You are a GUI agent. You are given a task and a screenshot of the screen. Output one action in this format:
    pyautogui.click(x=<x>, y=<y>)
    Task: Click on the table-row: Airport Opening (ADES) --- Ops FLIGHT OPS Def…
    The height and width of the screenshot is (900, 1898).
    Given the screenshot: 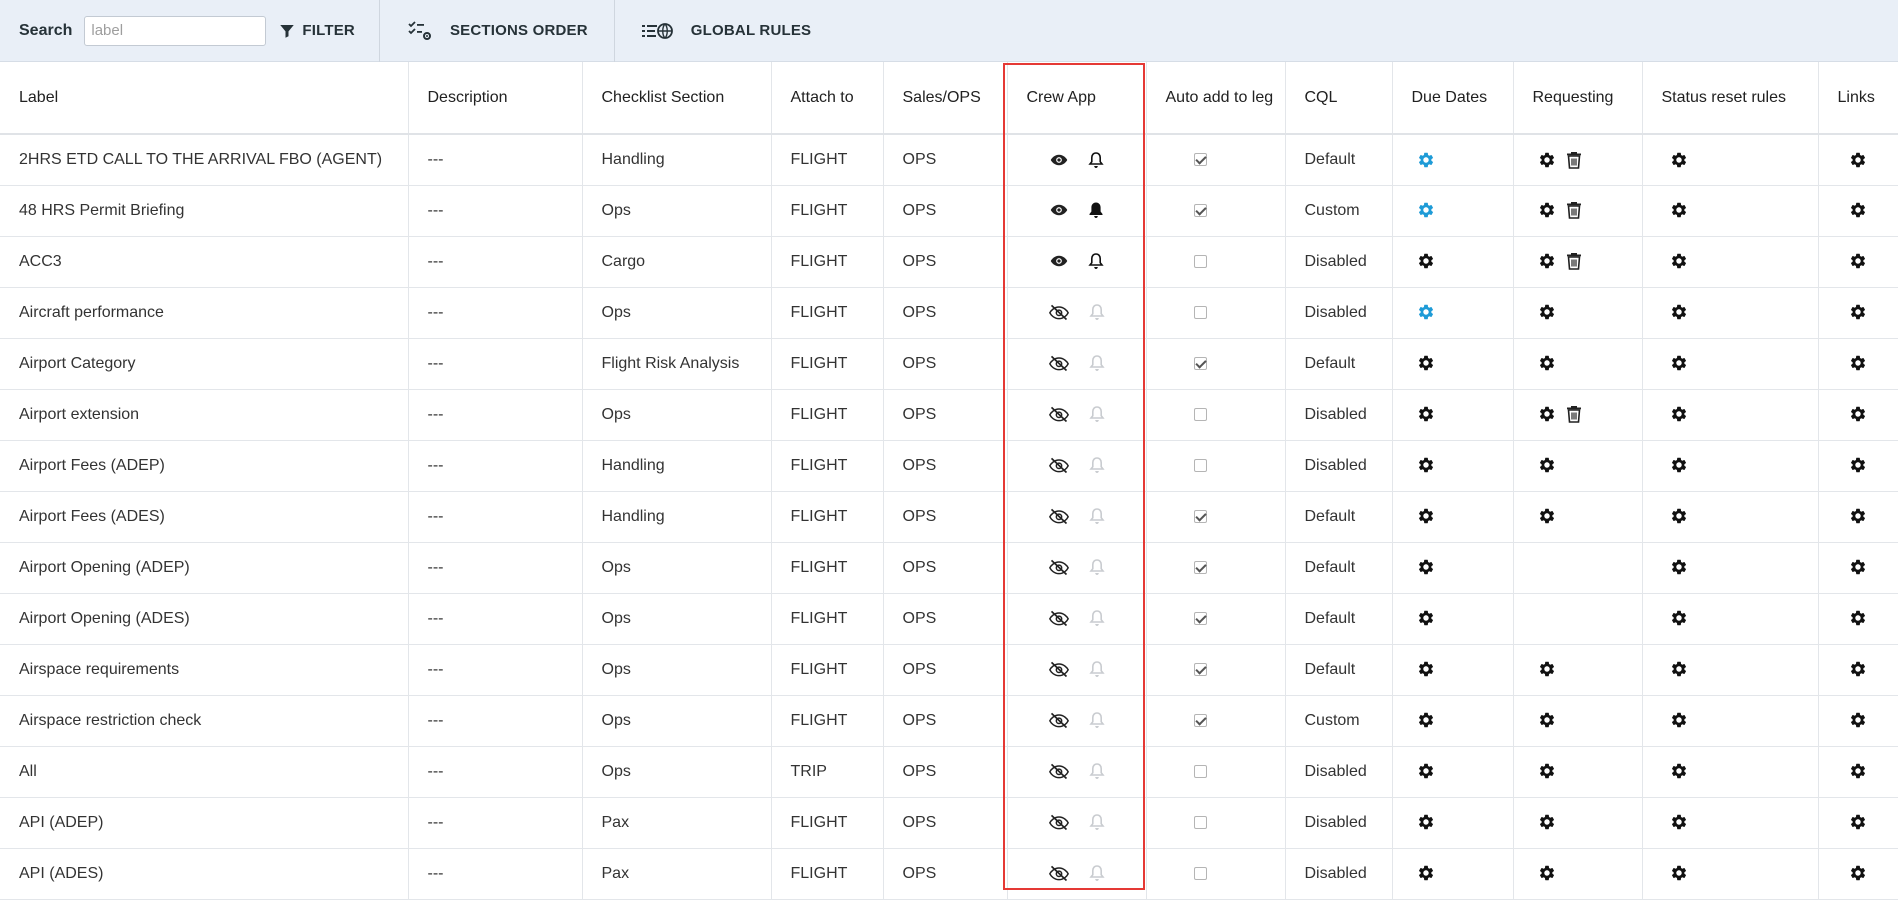 What is the action you would take?
    pyautogui.click(x=949, y=619)
    